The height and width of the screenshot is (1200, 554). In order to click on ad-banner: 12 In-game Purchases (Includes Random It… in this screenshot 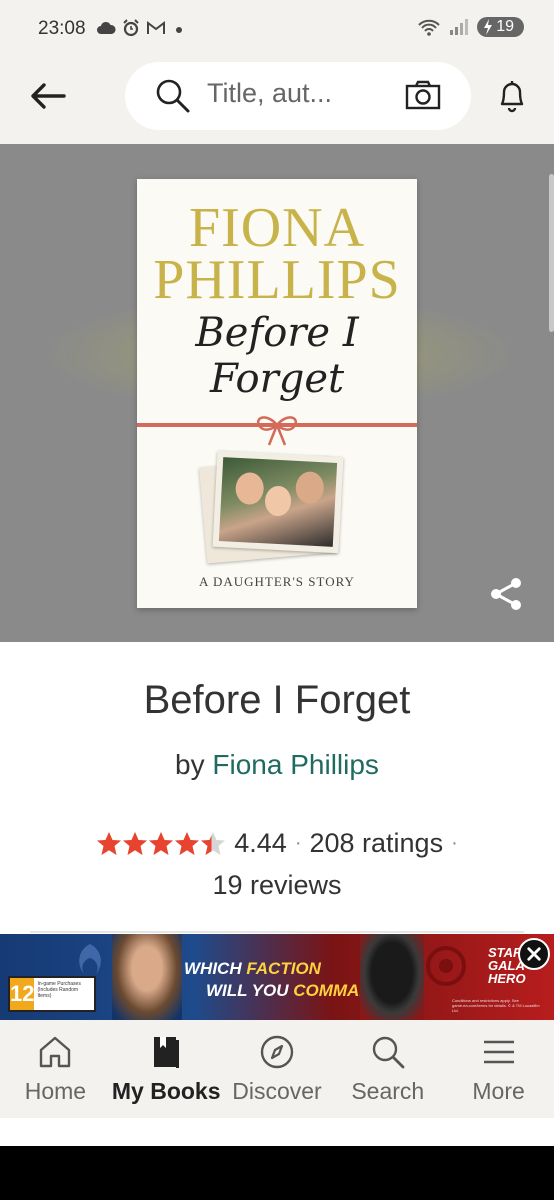, I will do `click(277, 977)`.